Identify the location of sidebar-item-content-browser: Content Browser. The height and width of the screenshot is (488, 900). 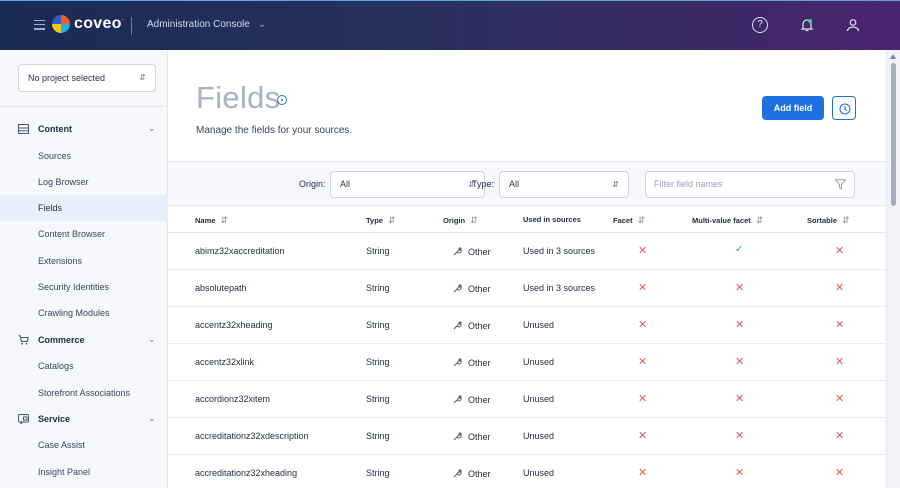
(84, 234).